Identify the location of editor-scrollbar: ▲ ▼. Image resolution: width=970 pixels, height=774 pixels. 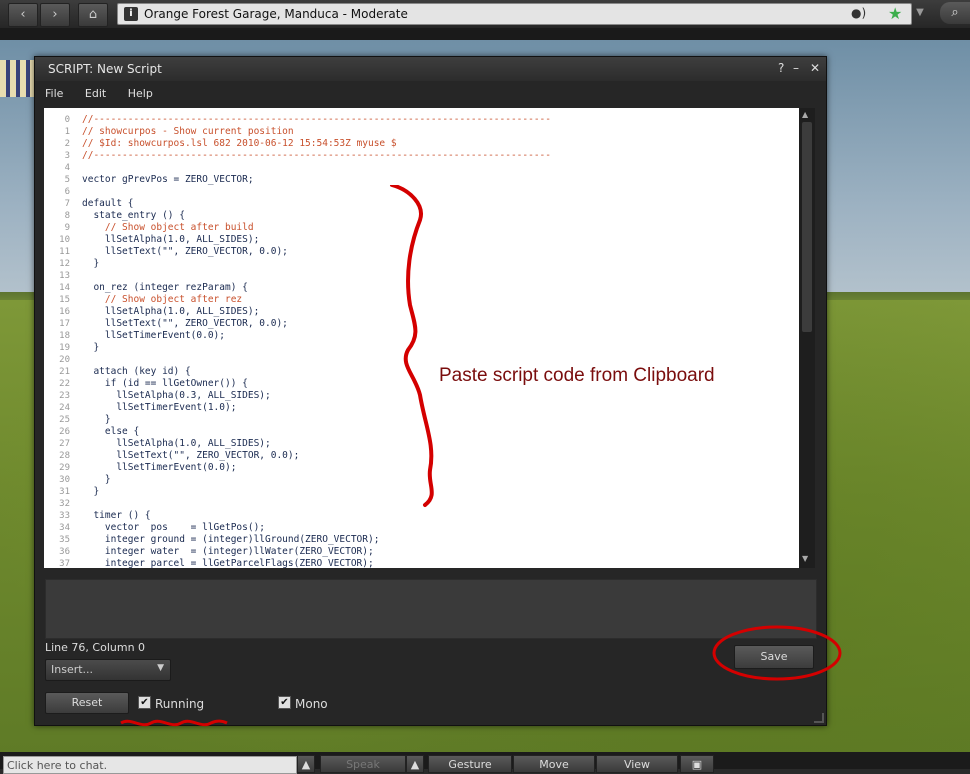
(807, 338).